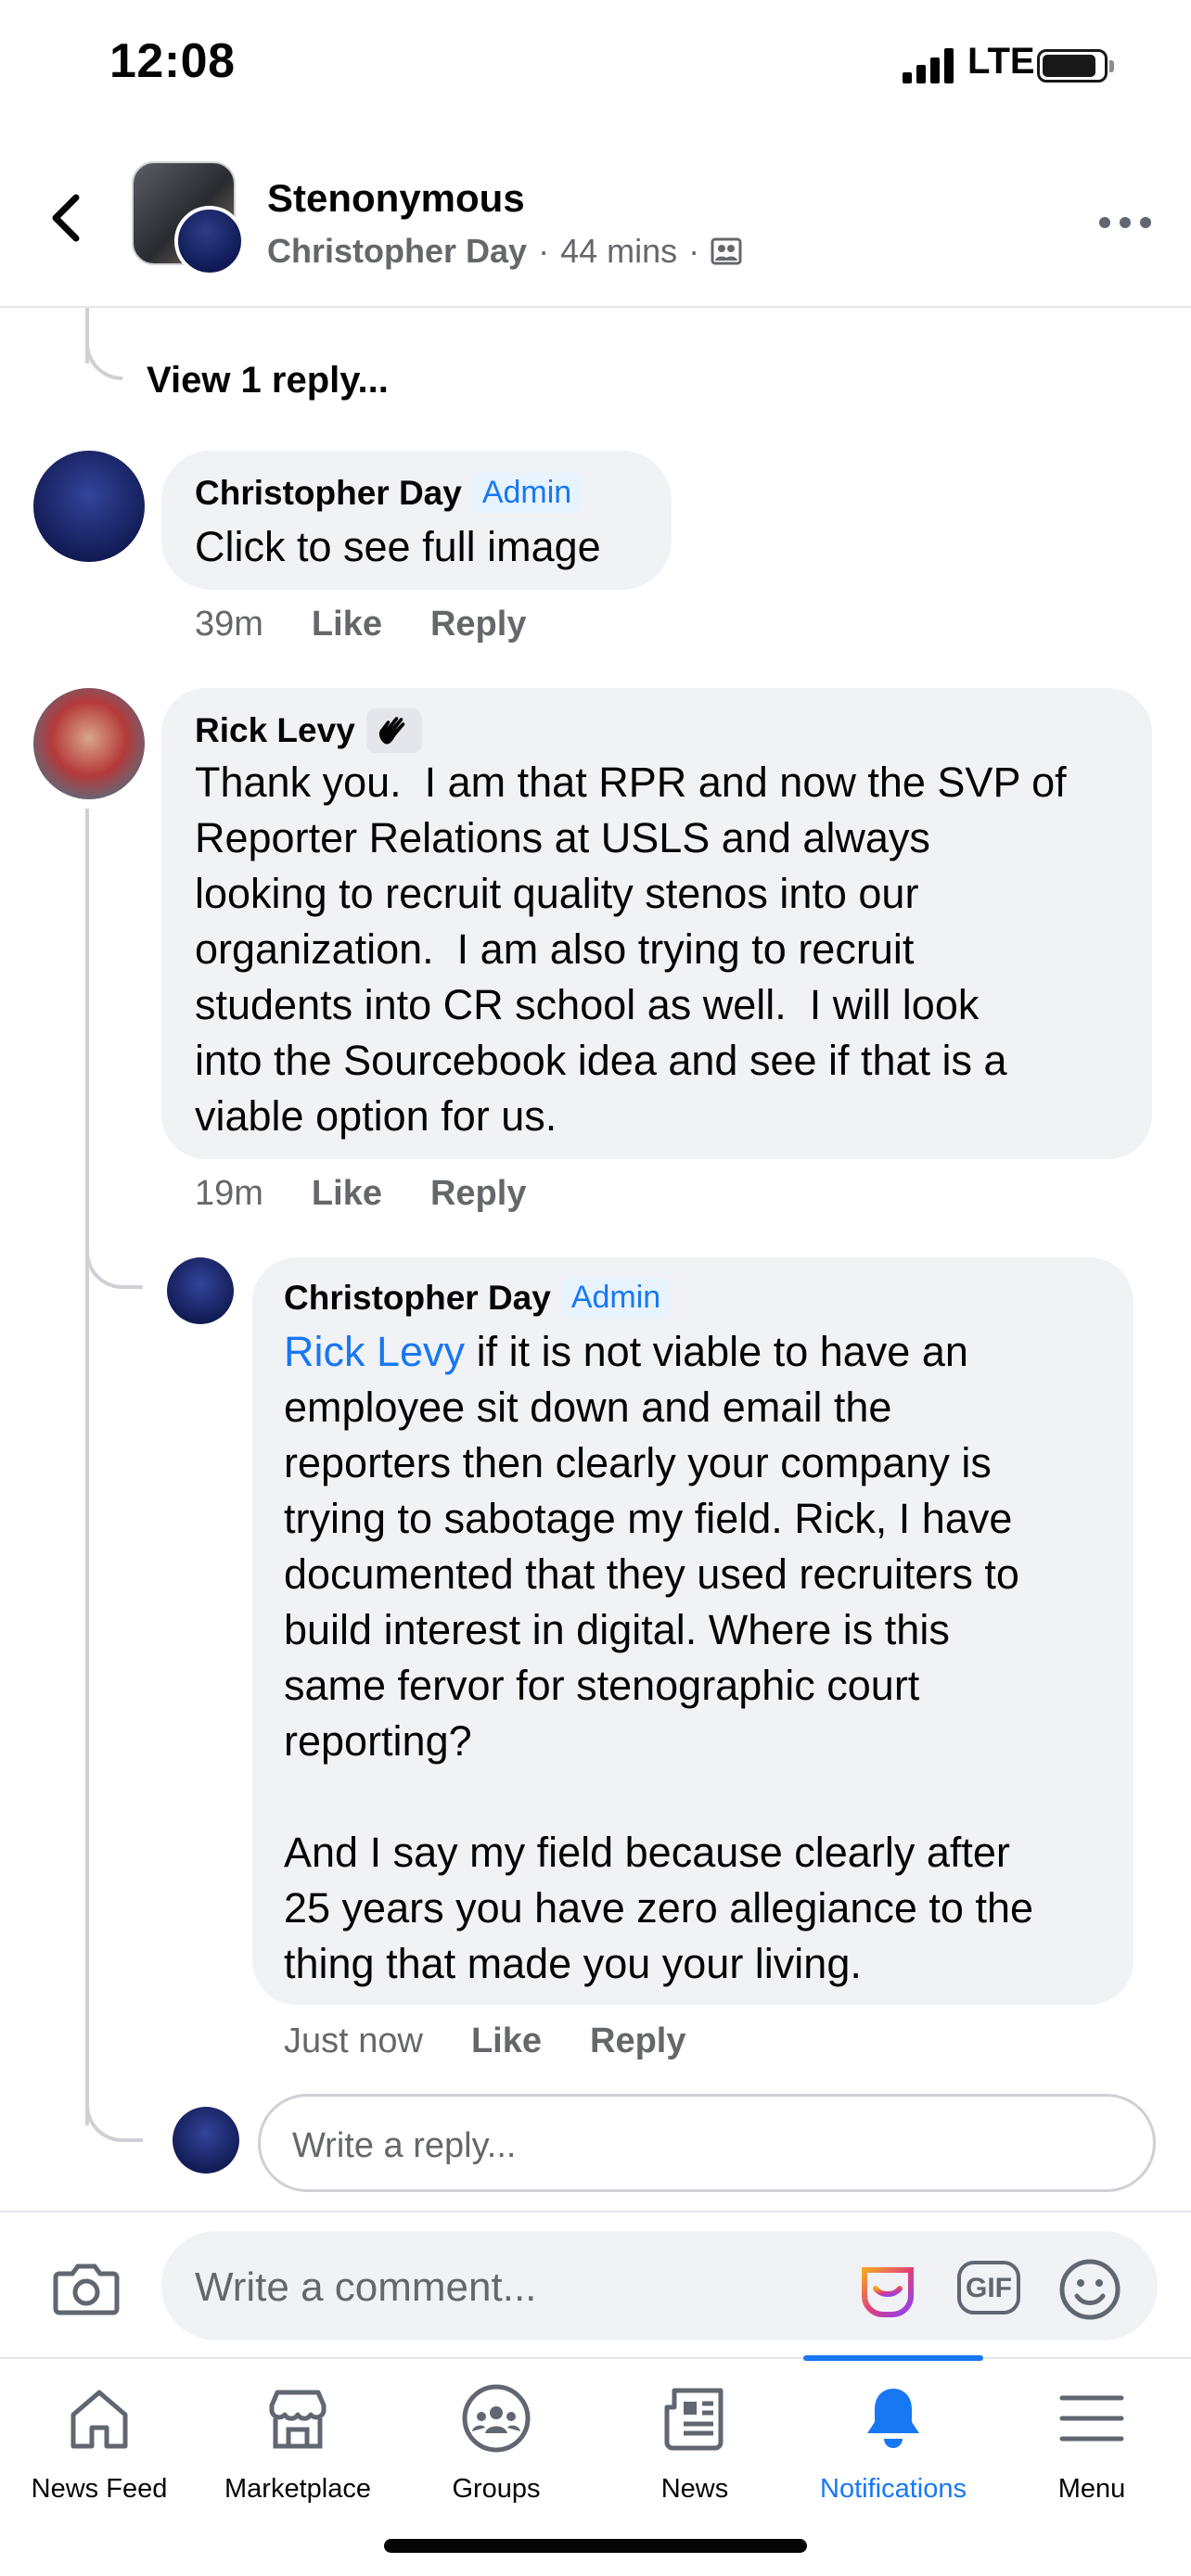  I want to click on tab-notifications: Notifications, so click(893, 2438).